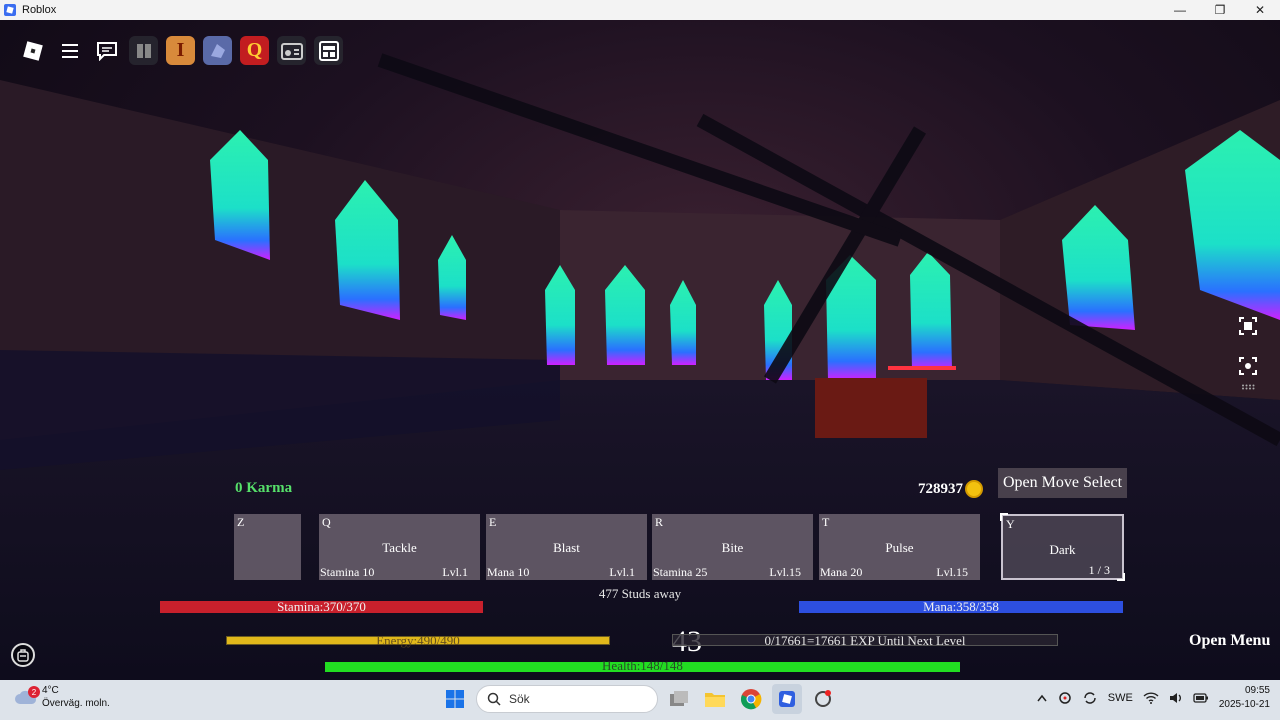 The width and height of the screenshot is (1280, 720). I want to click on slot-cost: Stamina 10, so click(347, 572).